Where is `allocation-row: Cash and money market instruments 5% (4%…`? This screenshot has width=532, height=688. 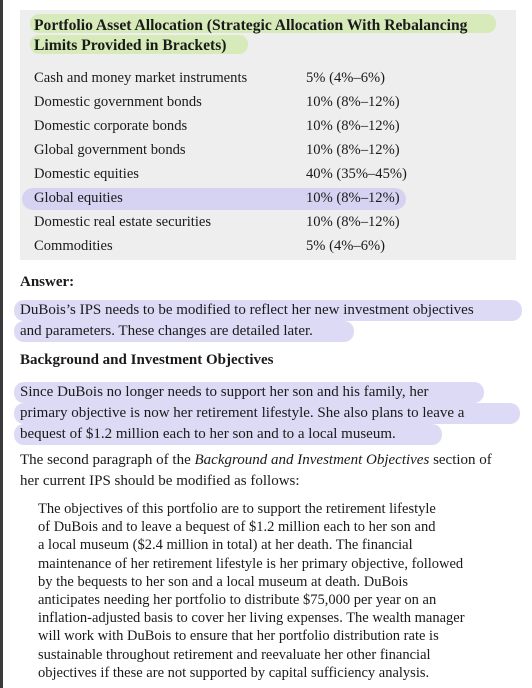 allocation-row: Cash and money market instruments 5% (4%… is located at coordinates (269, 78).